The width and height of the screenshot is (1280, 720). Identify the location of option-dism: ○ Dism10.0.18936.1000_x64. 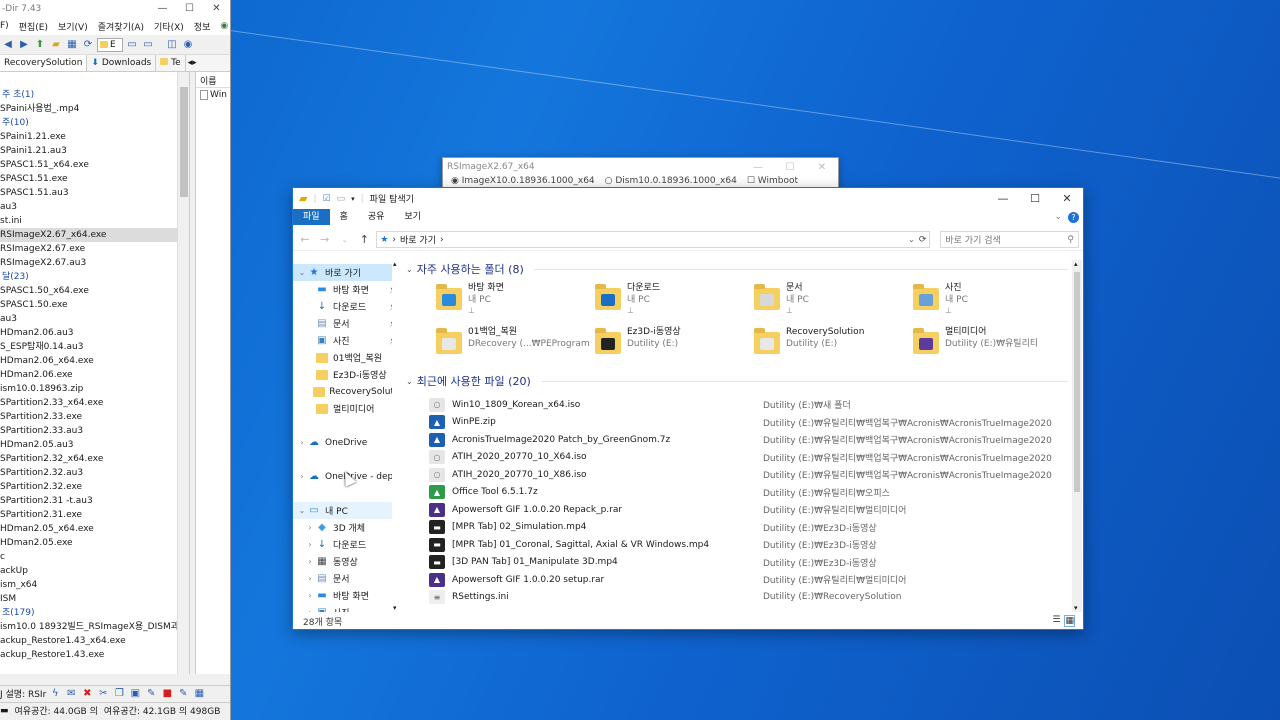
(671, 181).